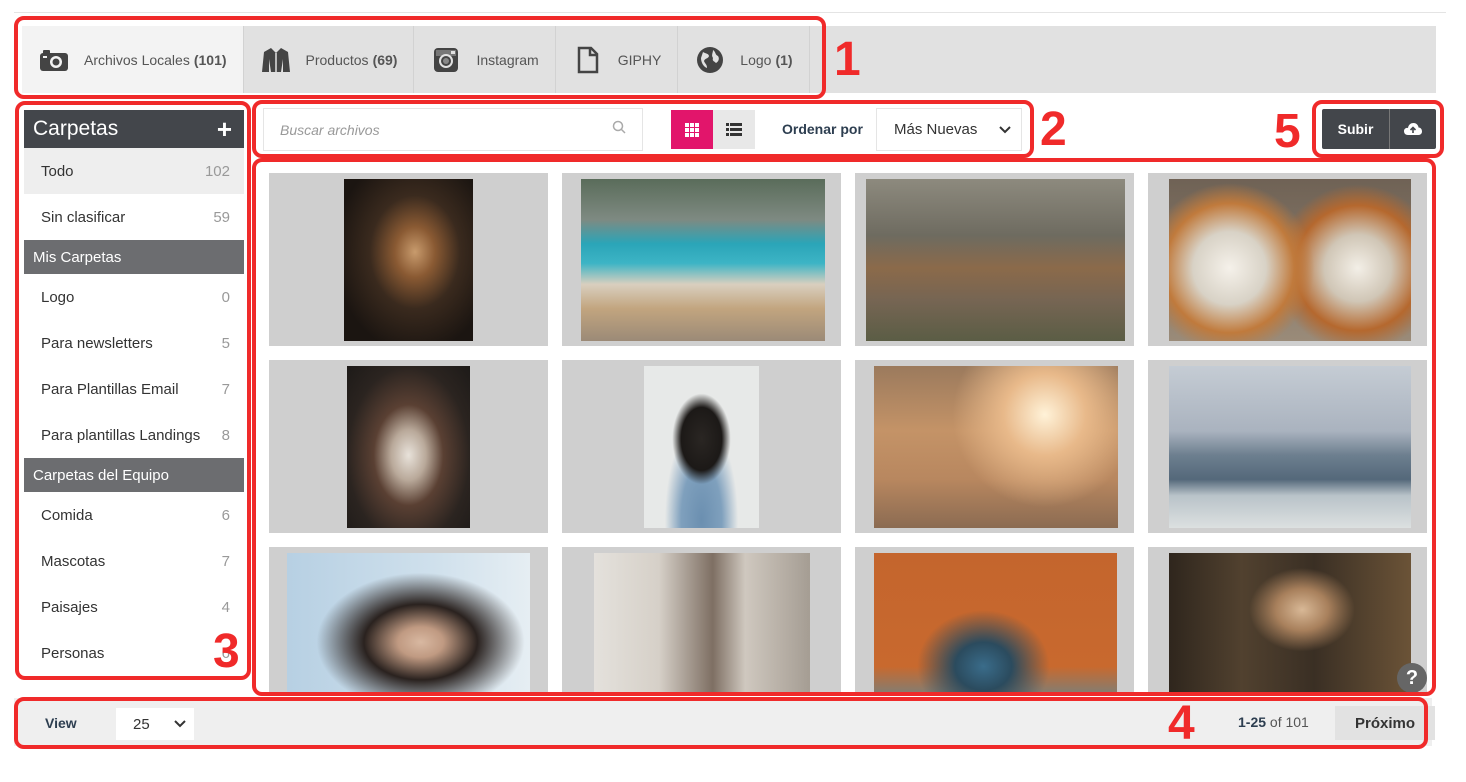 The height and width of the screenshot is (782, 1466). I want to click on two-golden-dogs-lake-photo, so click(703, 260).